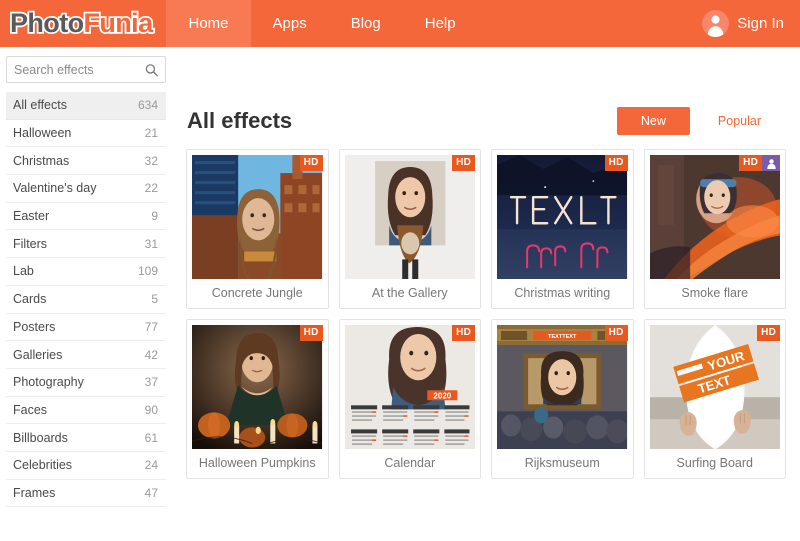  Describe the element at coordinates (34, 326) in the screenshot. I see `sidebar-item-label: Posters` at that location.